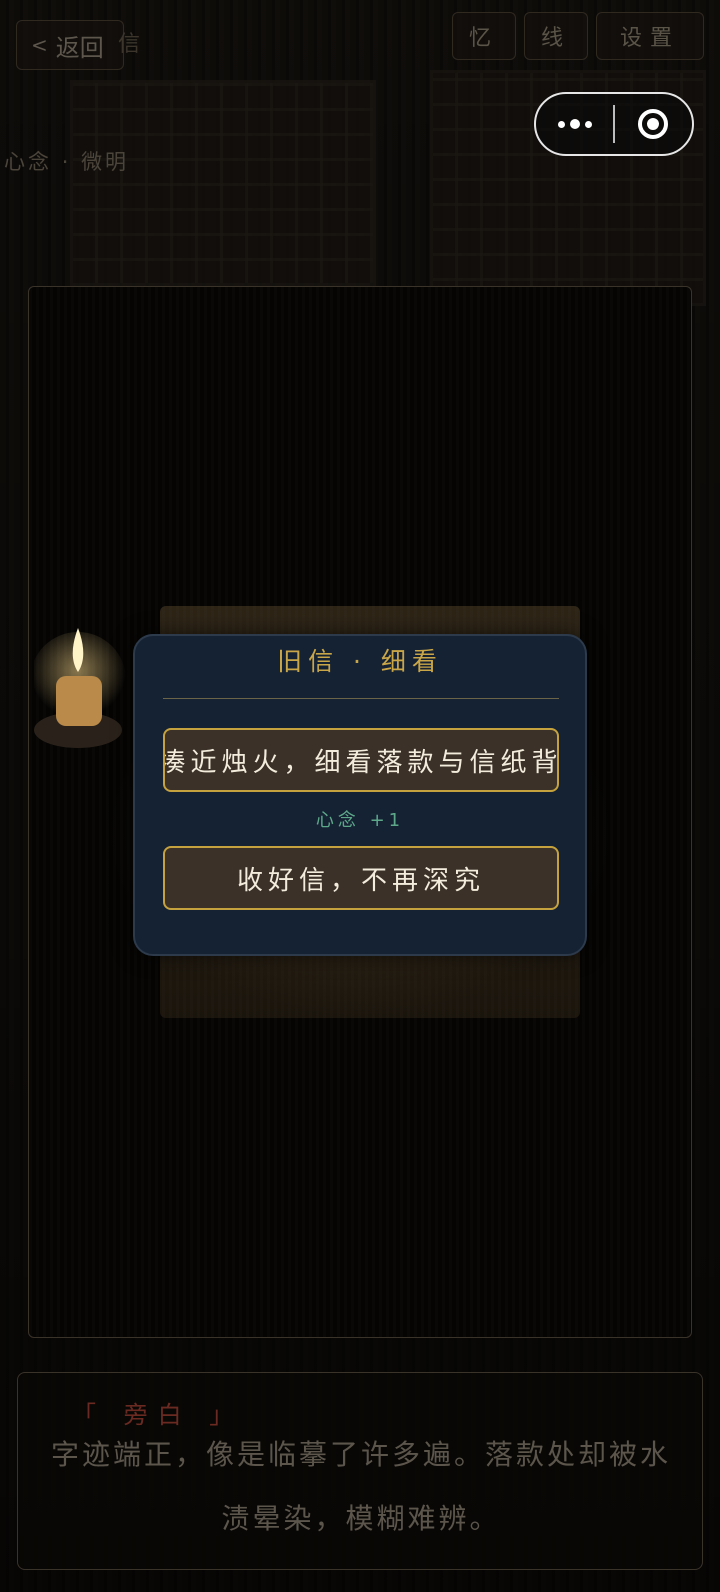 Image resolution: width=720 pixels, height=1592 pixels. I want to click on back-button: < 返回, so click(70, 45).